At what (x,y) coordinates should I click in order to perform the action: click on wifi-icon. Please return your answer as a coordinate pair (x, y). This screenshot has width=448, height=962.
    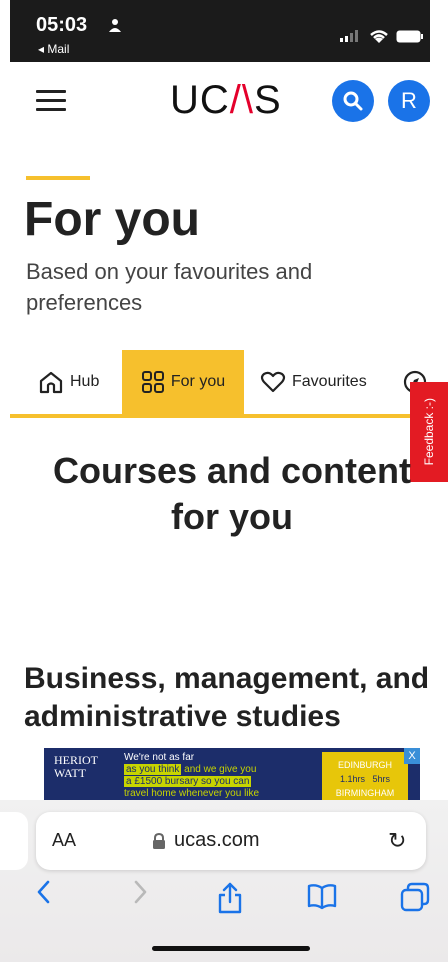
    Looking at the image, I should click on (379, 36).